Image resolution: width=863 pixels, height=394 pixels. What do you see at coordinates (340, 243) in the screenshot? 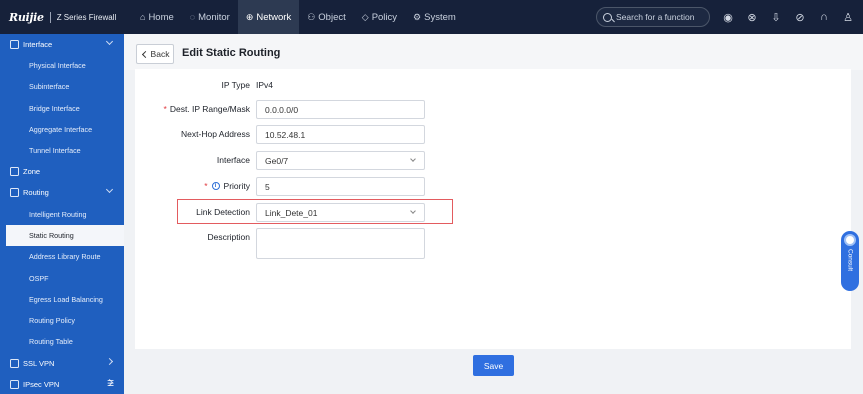
I see `description-textarea` at bounding box center [340, 243].